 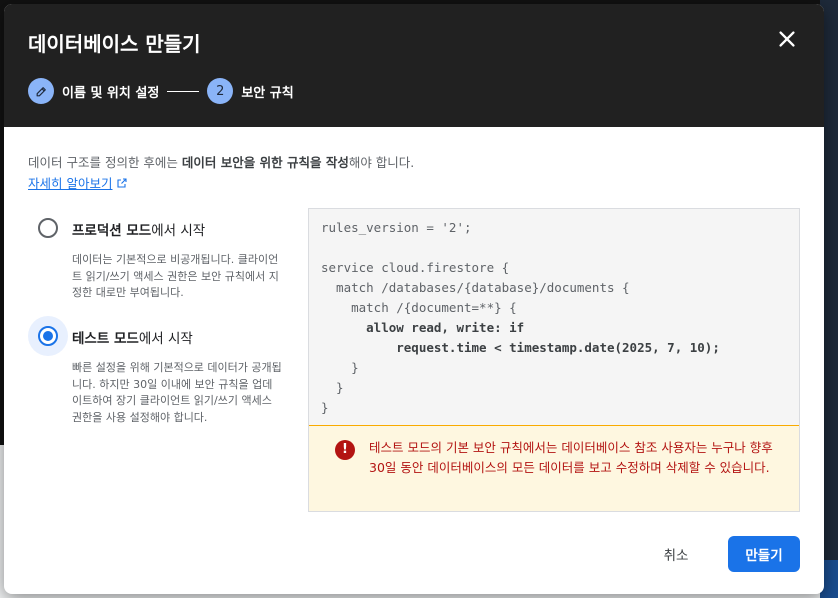 I want to click on code-line: match /databases/{database}/documents {, so click(x=475, y=287).